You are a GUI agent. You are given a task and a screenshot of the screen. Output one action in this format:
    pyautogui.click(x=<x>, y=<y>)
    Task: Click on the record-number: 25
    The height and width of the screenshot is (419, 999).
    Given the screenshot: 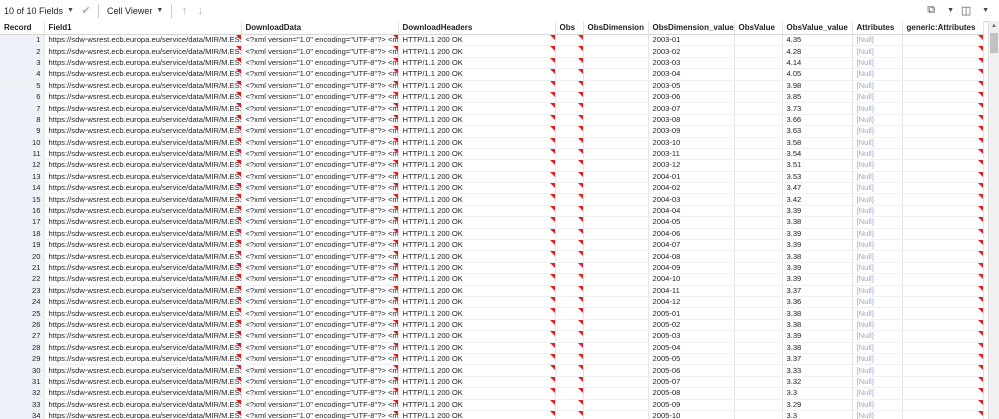 What is the action you would take?
    pyautogui.click(x=22, y=313)
    